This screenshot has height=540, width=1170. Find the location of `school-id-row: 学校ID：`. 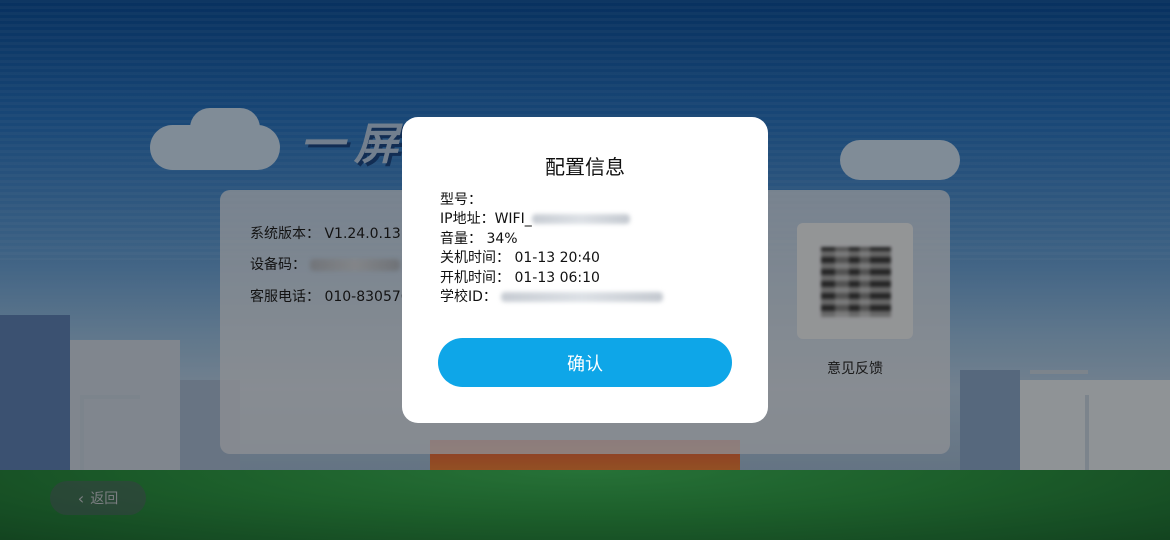

school-id-row: 学校ID： is located at coordinates (552, 297).